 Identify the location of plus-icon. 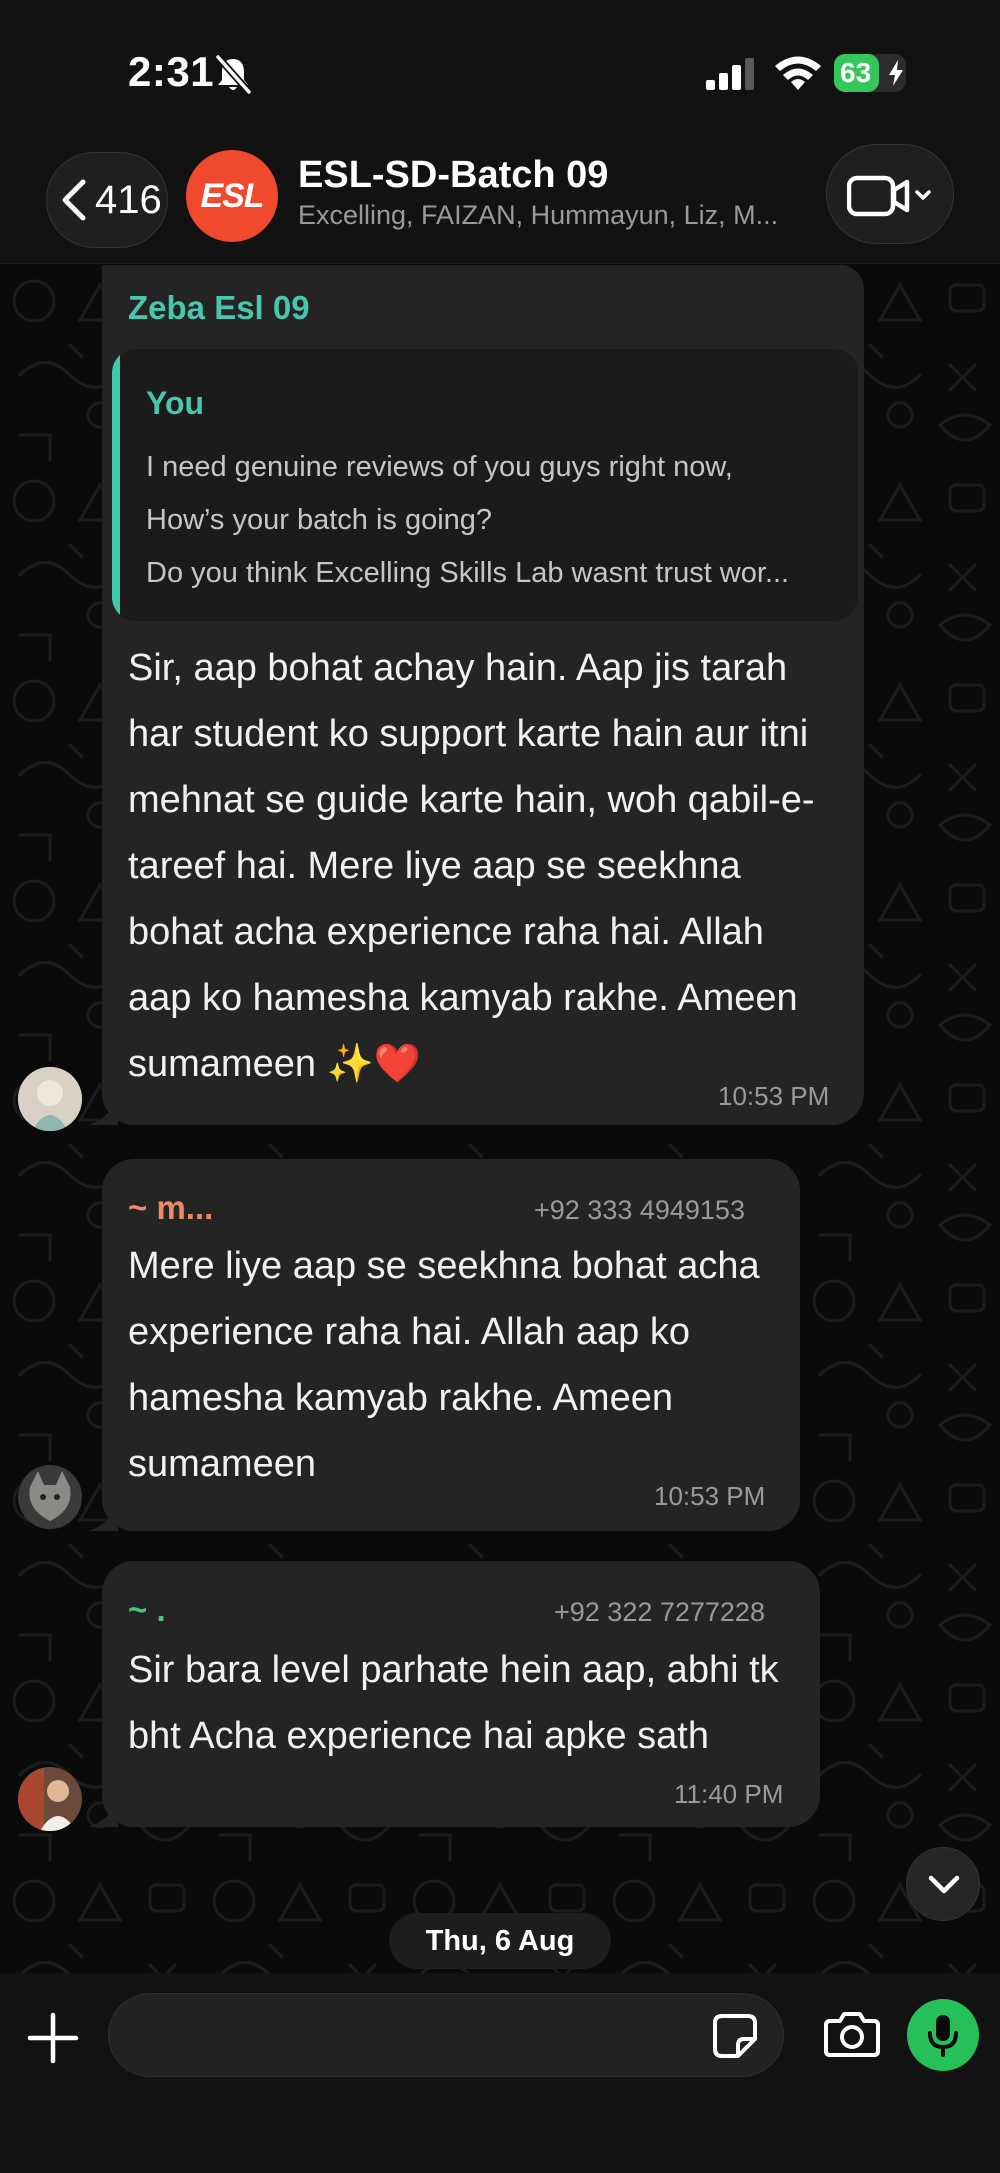
(53, 2038).